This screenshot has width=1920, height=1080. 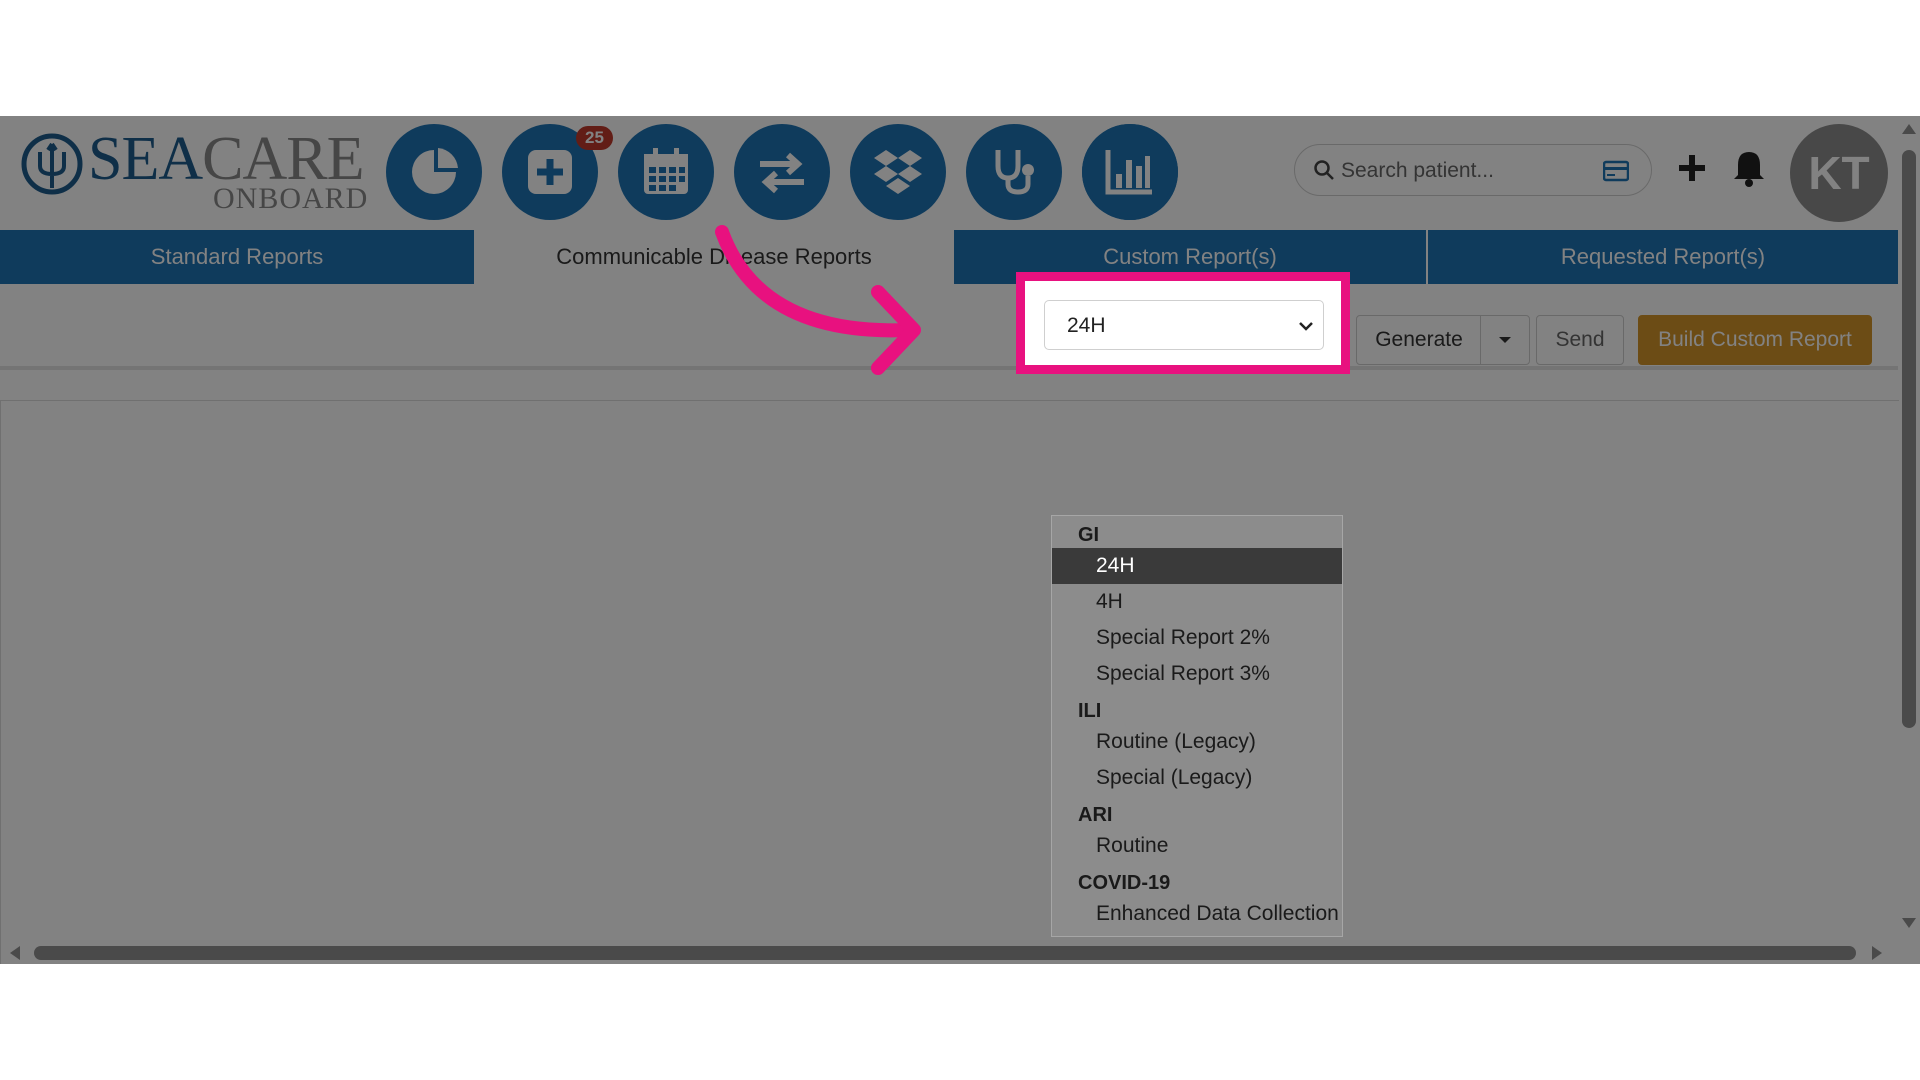 What do you see at coordinates (1197, 566) in the screenshot?
I see `dropdown-option-24h: 24H` at bounding box center [1197, 566].